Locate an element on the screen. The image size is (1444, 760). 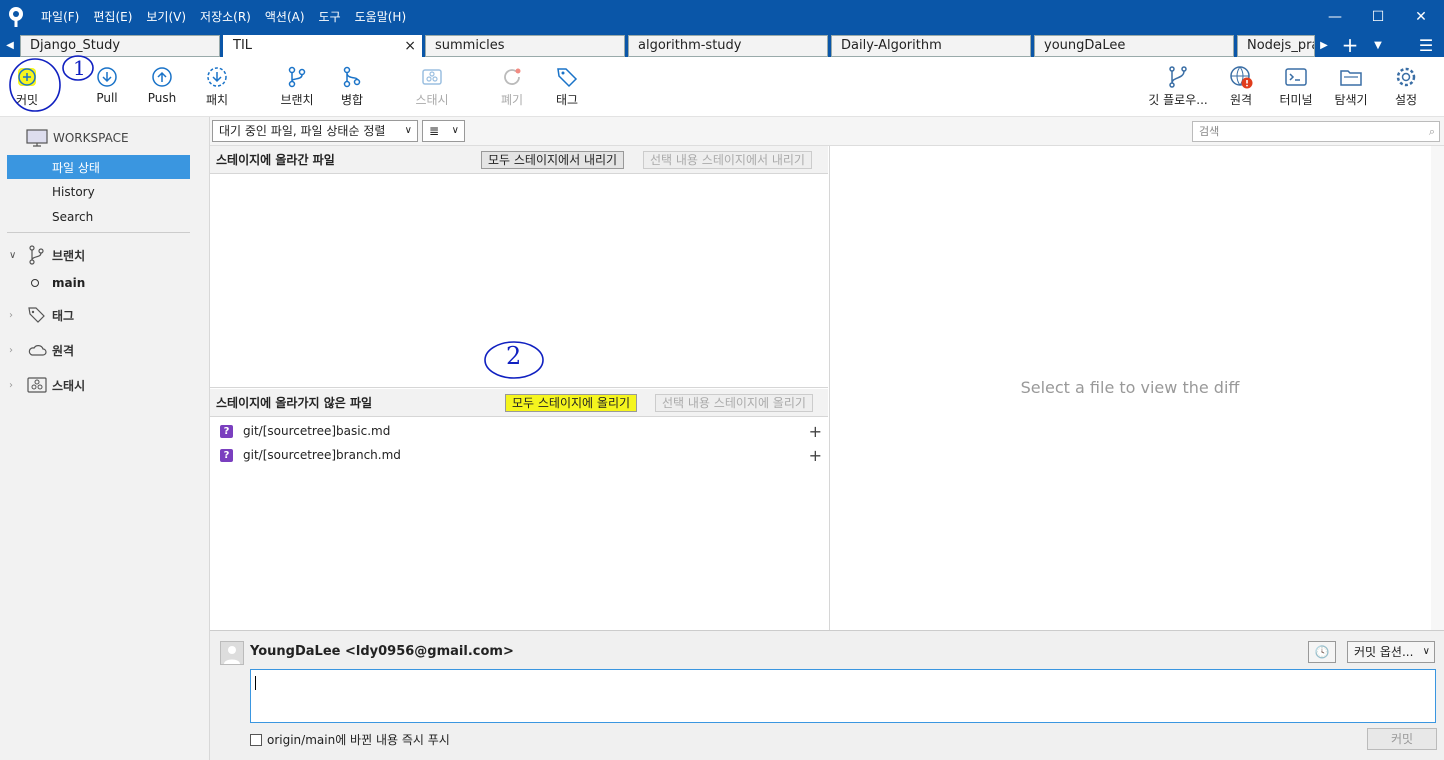
merge-icon is located at coordinates (352, 77).